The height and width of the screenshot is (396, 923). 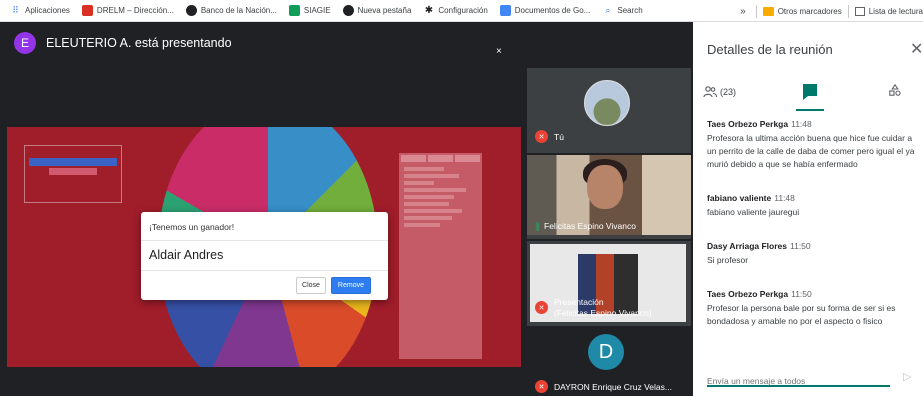 I want to click on panel-tabs: (23), so click(x=808, y=95).